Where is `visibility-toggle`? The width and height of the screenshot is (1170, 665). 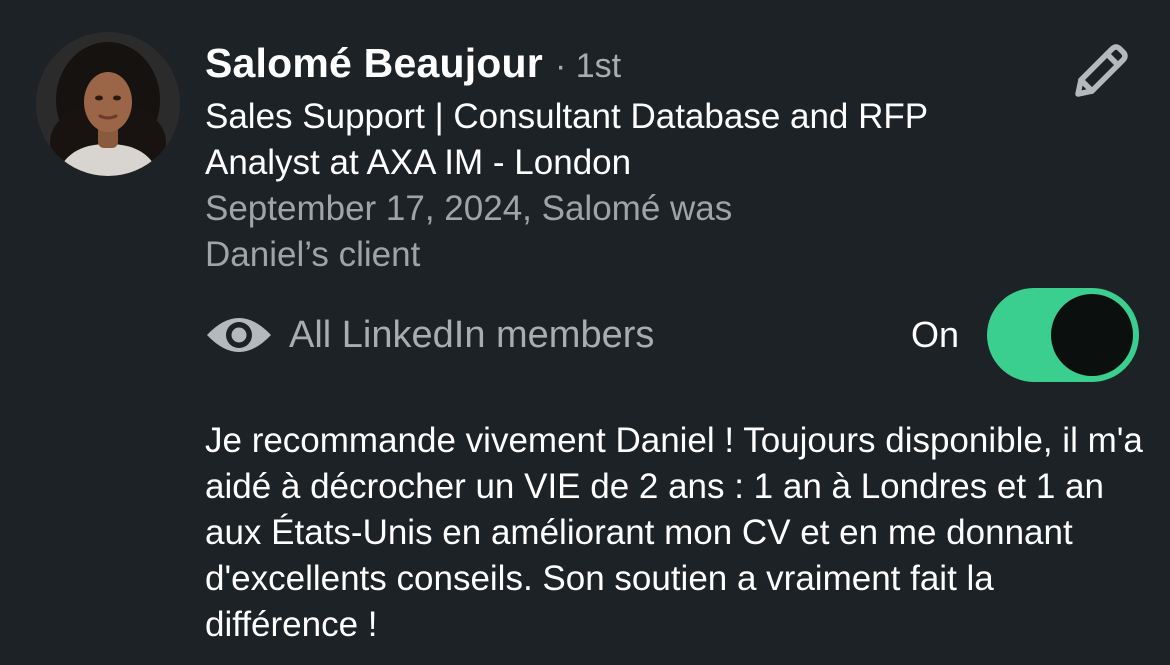
visibility-toggle is located at coordinates (1063, 335).